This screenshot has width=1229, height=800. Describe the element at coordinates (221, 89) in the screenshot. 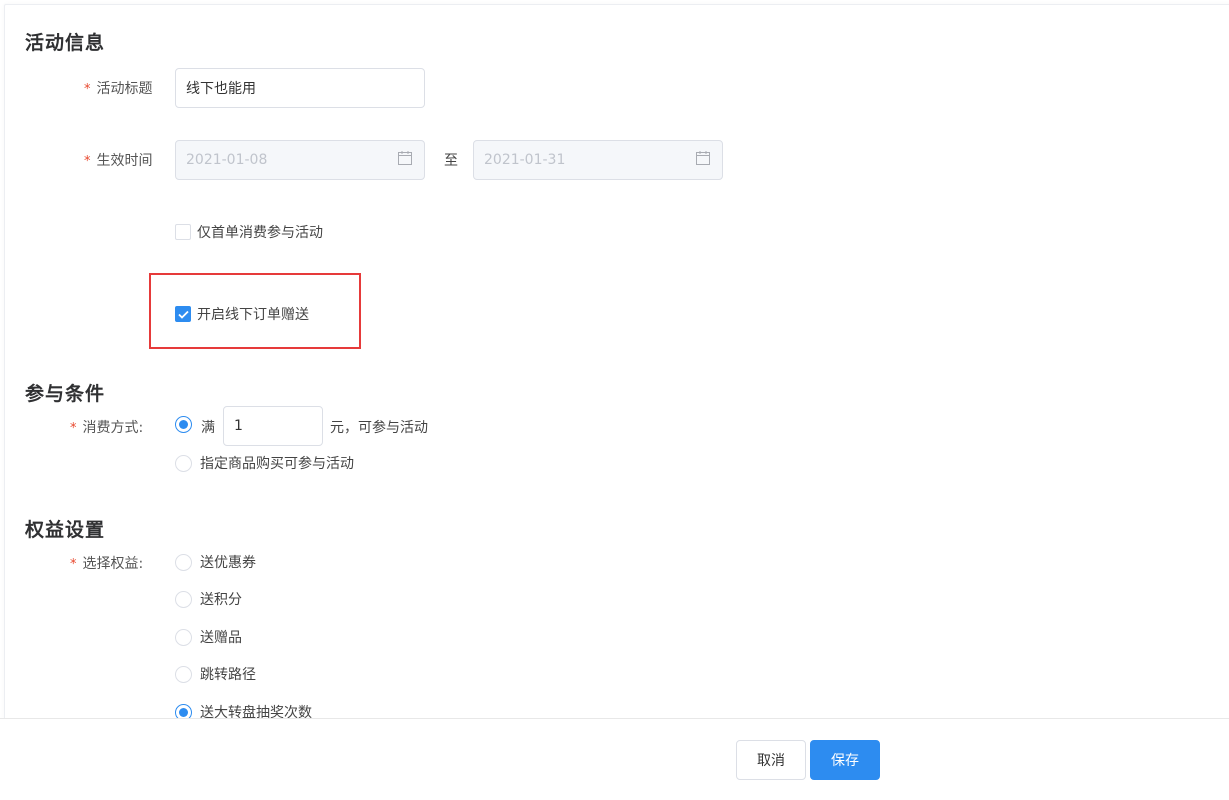

I see `activity-title-value: 线下也能用` at that location.